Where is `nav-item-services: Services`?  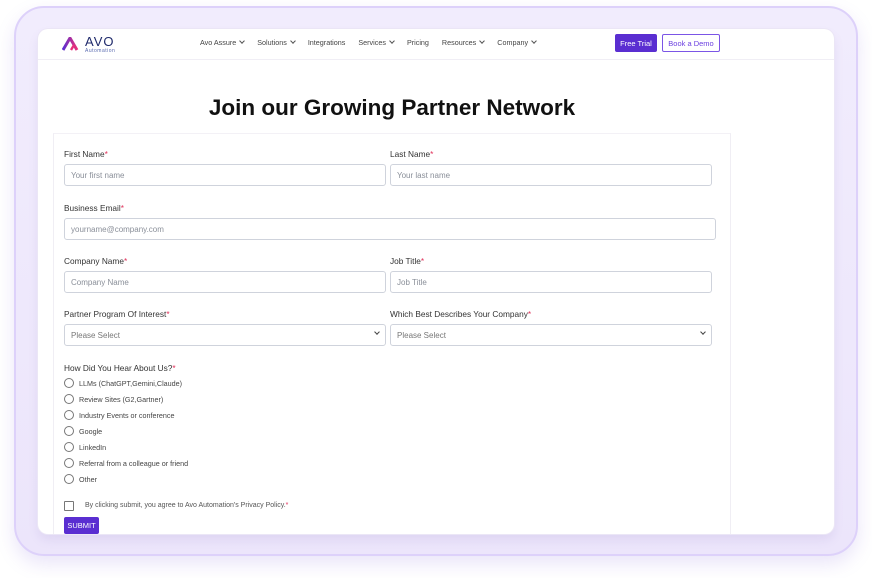
nav-item-services: Services is located at coordinates (376, 42).